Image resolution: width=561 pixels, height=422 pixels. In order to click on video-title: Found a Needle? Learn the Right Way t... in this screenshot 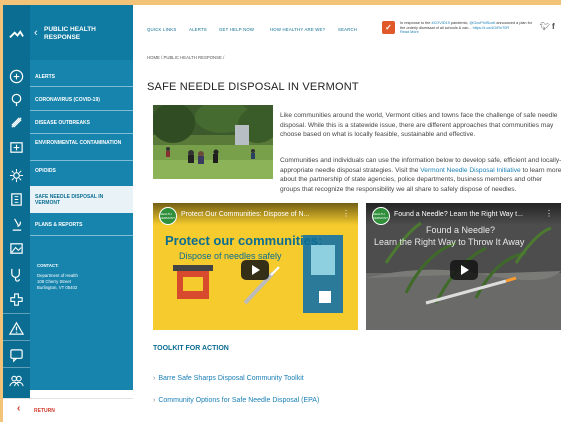, I will do `click(458, 214)`.